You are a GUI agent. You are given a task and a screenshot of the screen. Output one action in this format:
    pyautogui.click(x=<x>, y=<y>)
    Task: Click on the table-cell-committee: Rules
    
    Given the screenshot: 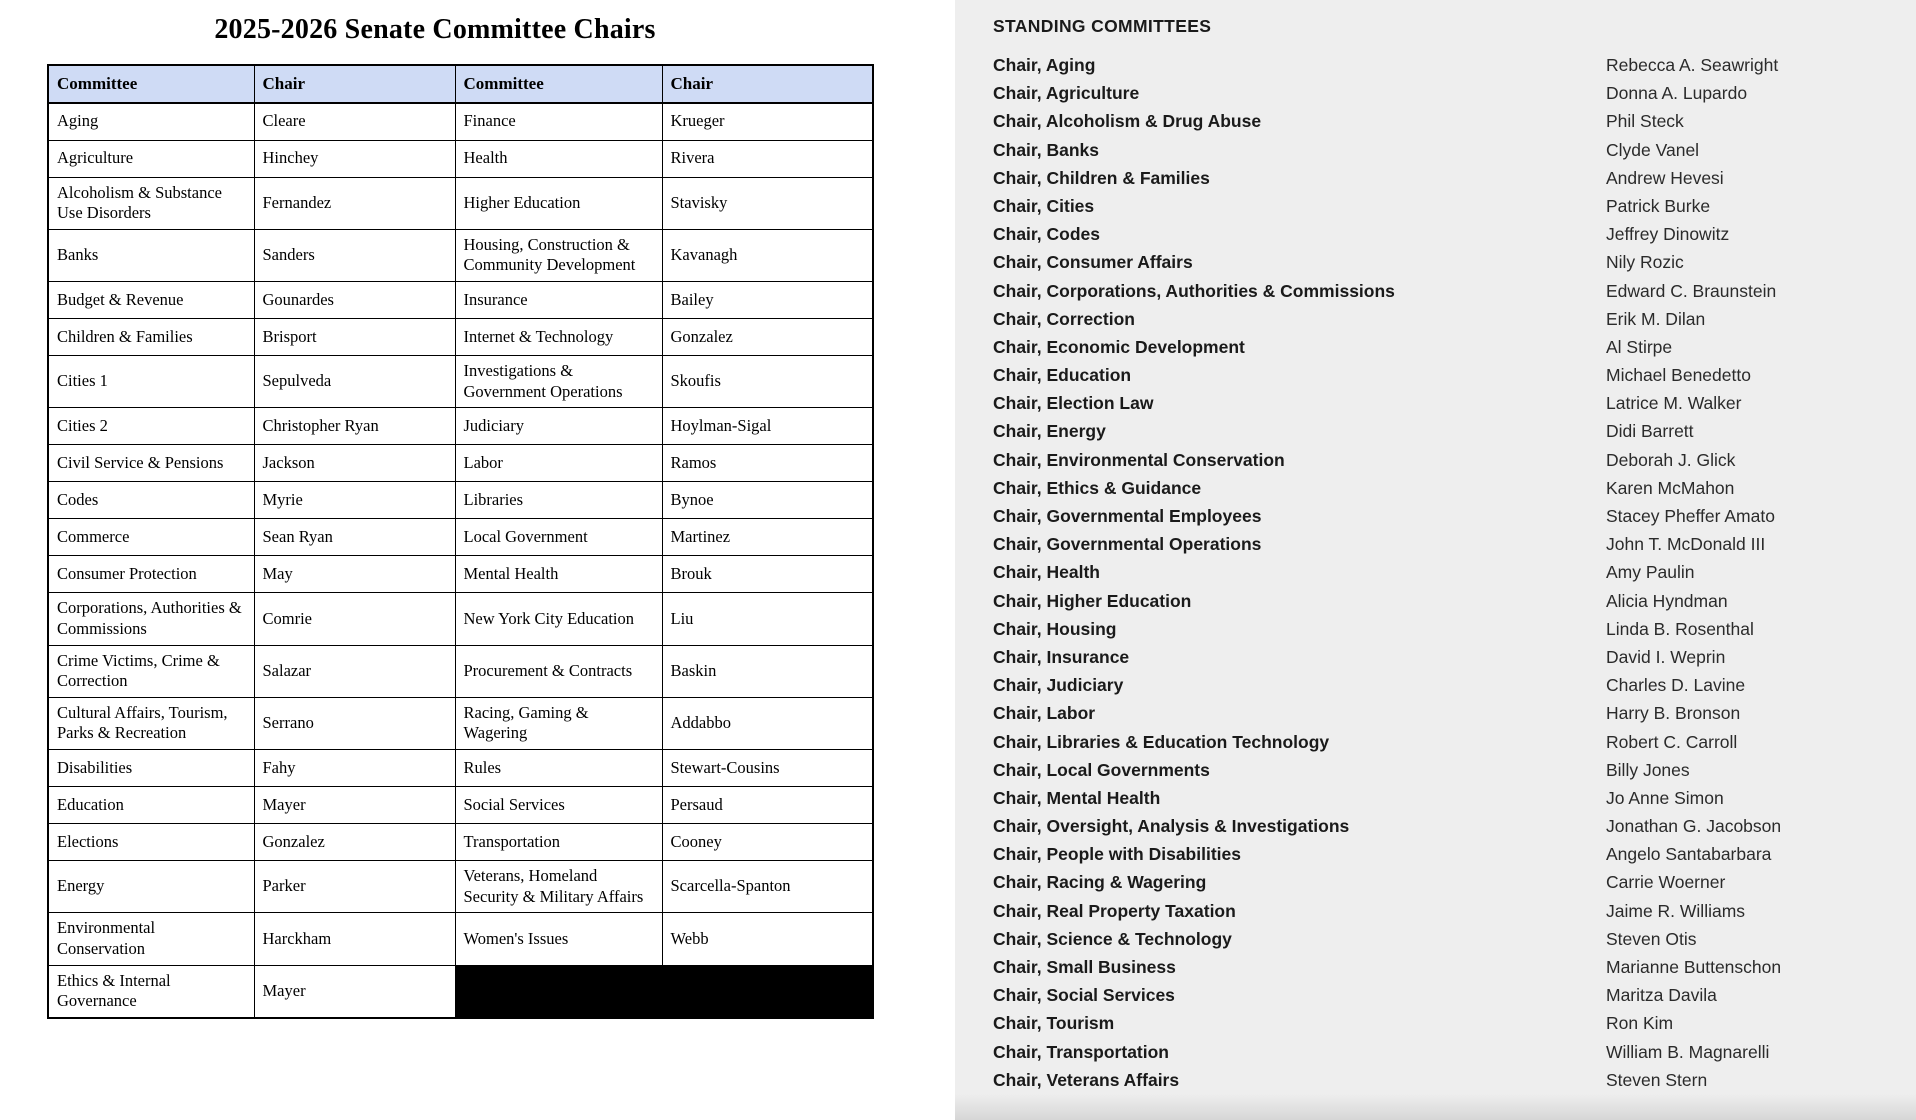 What is the action you would take?
    pyautogui.click(x=558, y=768)
    